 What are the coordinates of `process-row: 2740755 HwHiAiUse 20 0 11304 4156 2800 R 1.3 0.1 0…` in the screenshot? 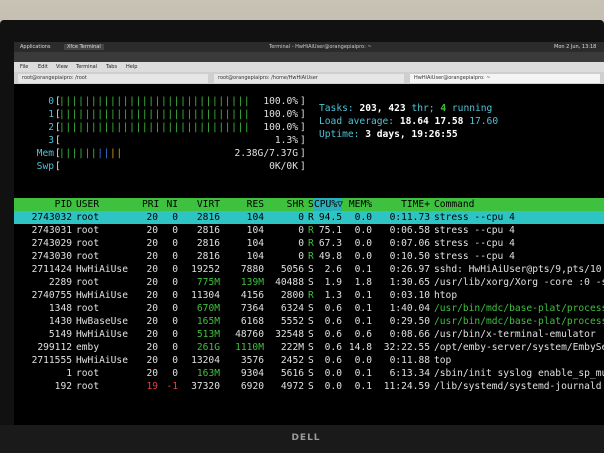 It's located at (309, 295).